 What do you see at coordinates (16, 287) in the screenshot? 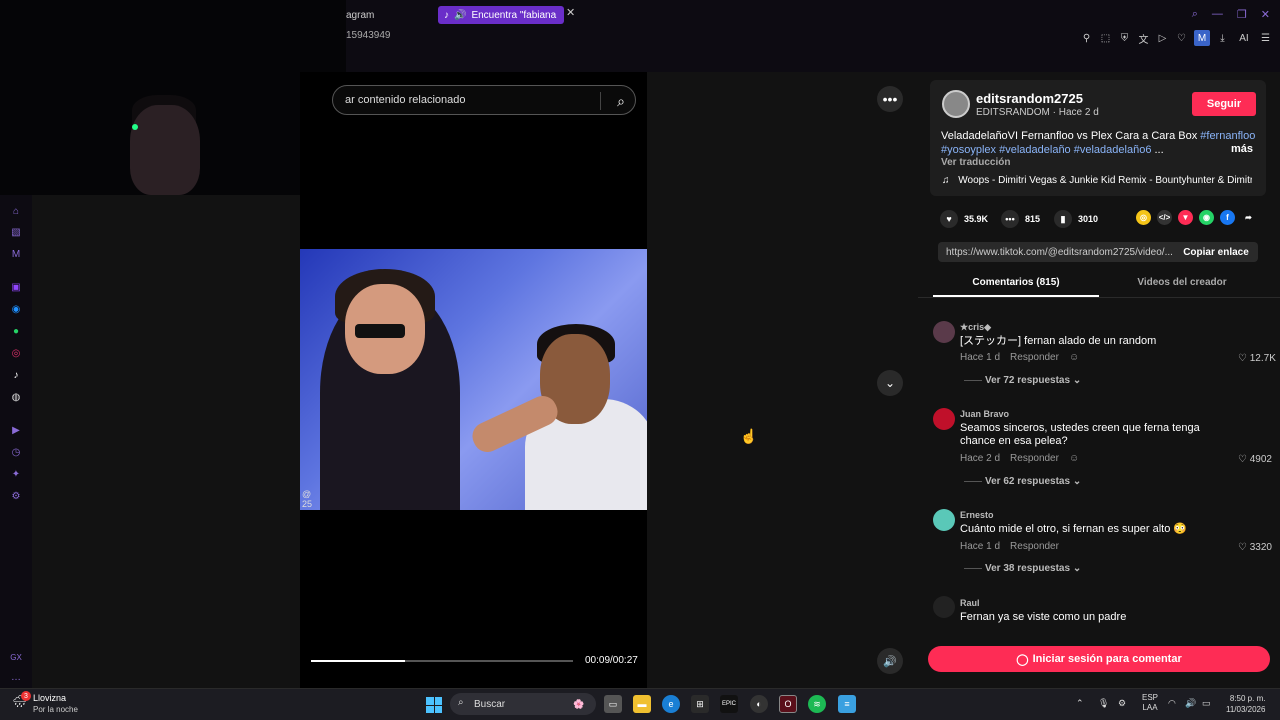
I see `twitch-icon: ▣` at bounding box center [16, 287].